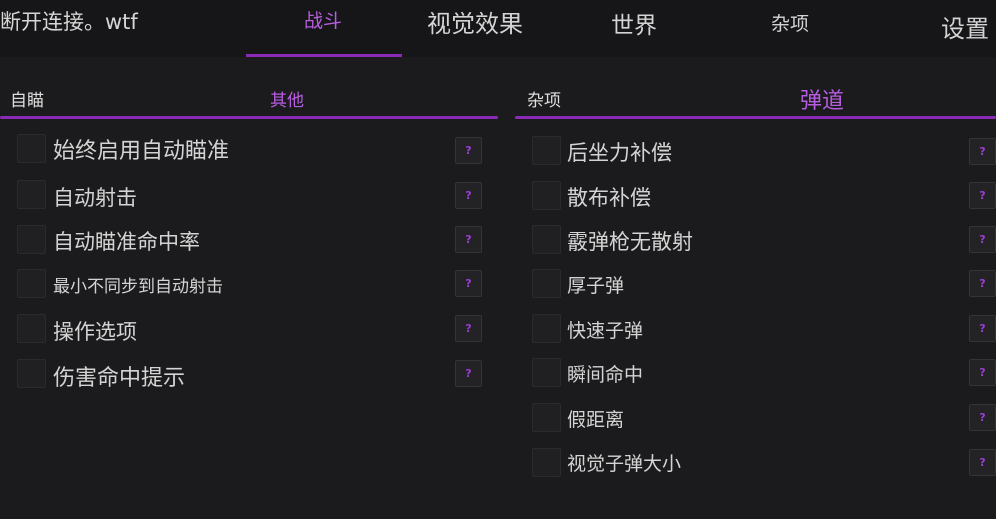 The width and height of the screenshot is (996, 519). What do you see at coordinates (138, 287) in the screenshot?
I see `option-label: 最小不同步到自动射击` at bounding box center [138, 287].